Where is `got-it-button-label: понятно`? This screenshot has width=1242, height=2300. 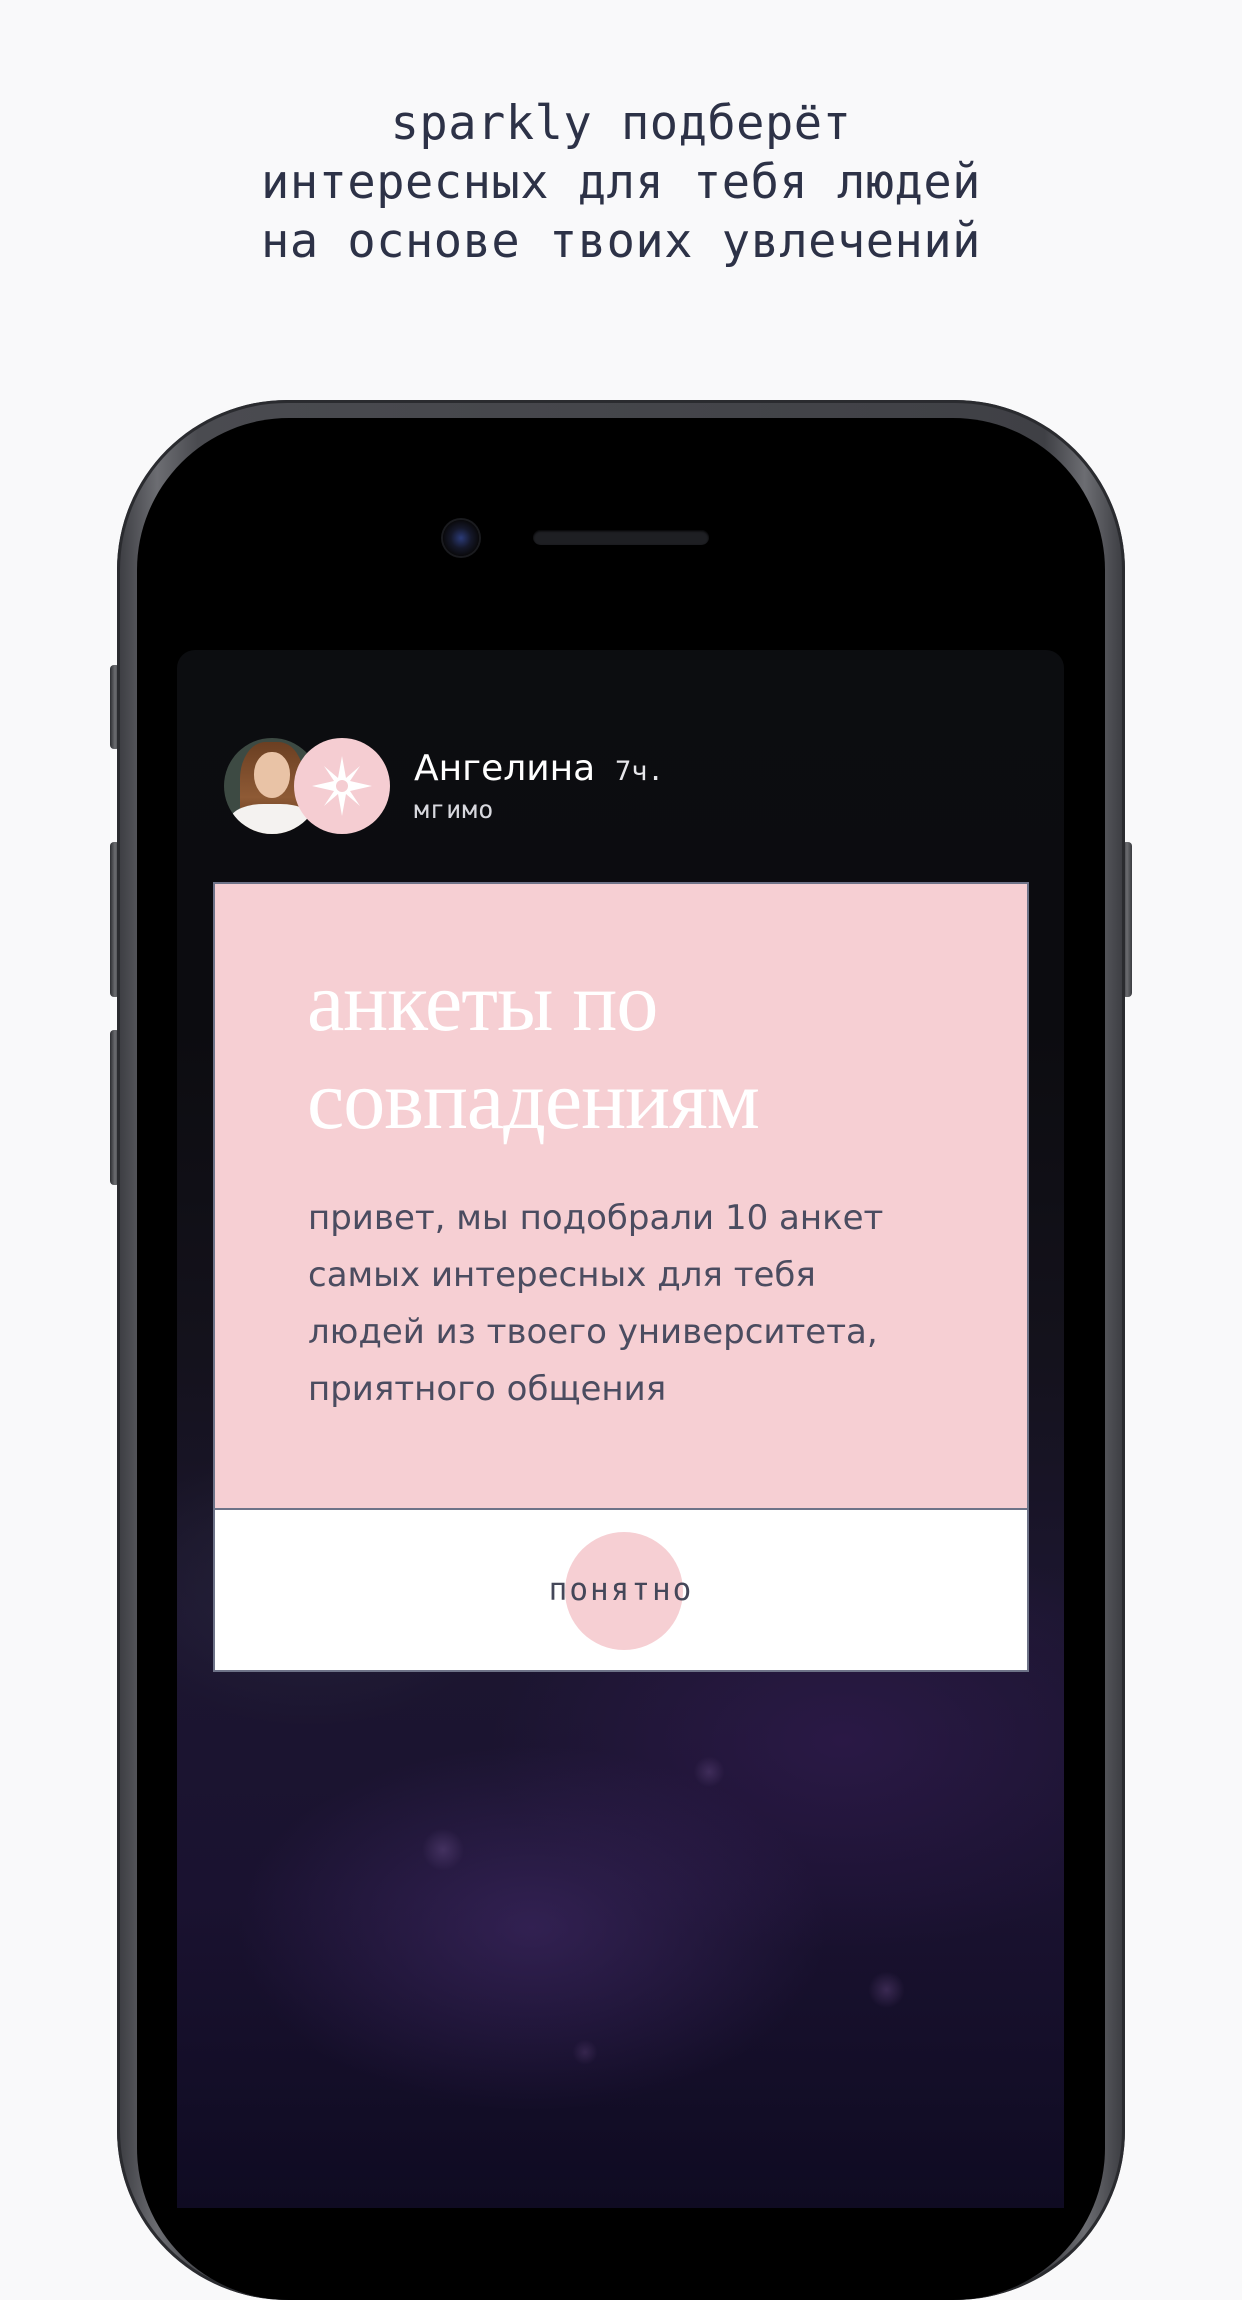 got-it-button-label: понятно is located at coordinates (621, 1590).